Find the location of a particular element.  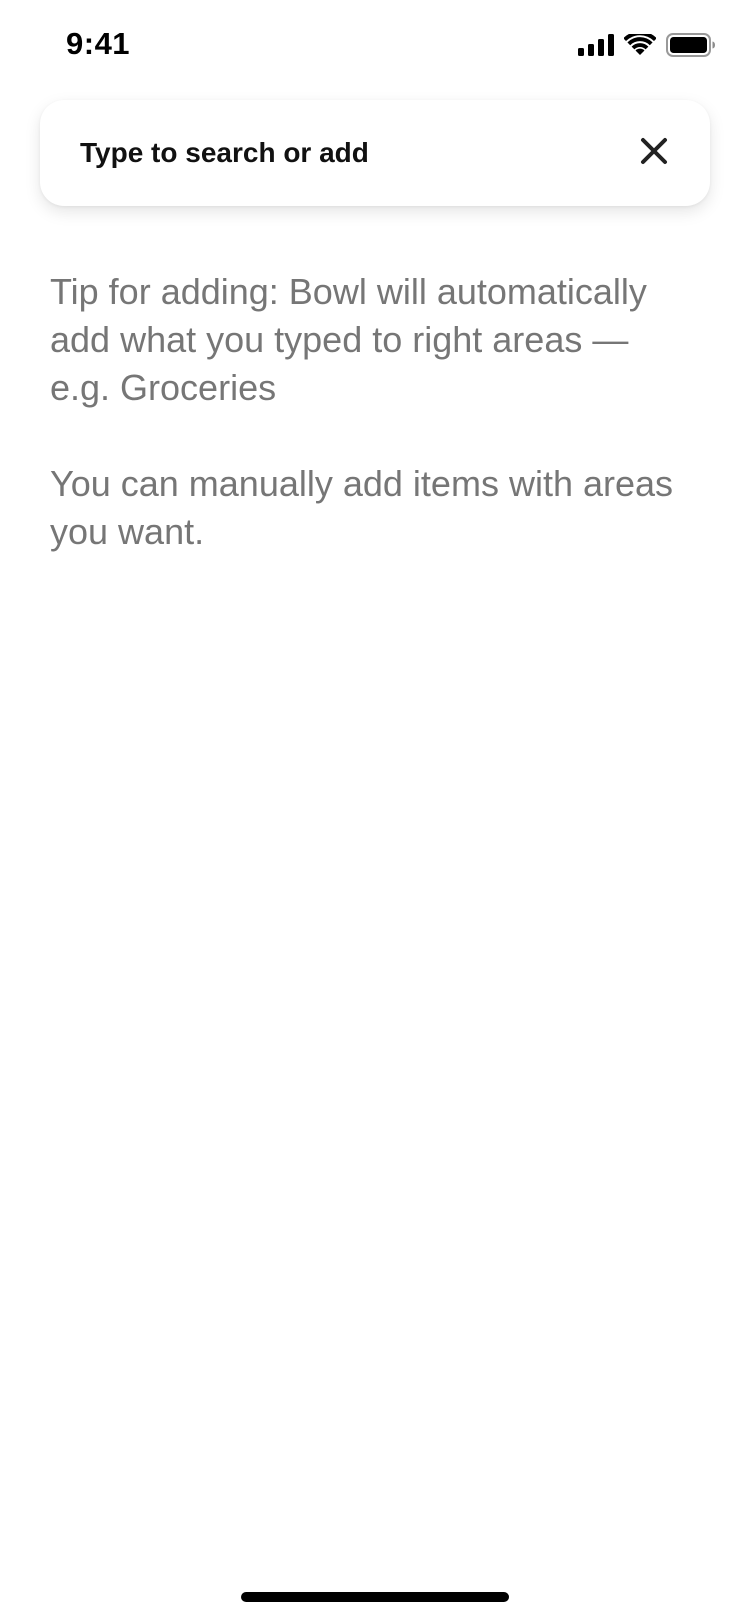

status-icons is located at coordinates (647, 45).